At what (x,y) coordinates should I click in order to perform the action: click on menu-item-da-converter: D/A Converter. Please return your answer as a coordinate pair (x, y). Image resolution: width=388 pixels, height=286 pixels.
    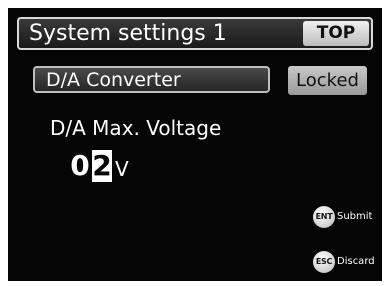
    Looking at the image, I should click on (151, 79).